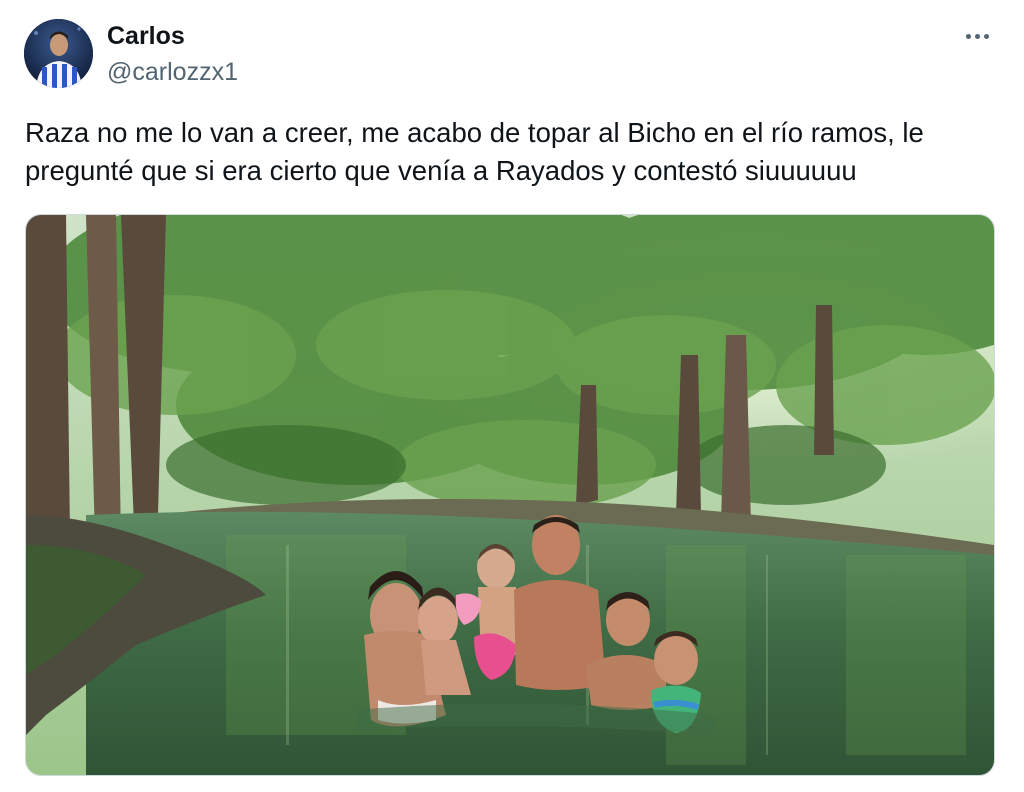  What do you see at coordinates (172, 72) in the screenshot?
I see `author-handle: @carlozzx1` at bounding box center [172, 72].